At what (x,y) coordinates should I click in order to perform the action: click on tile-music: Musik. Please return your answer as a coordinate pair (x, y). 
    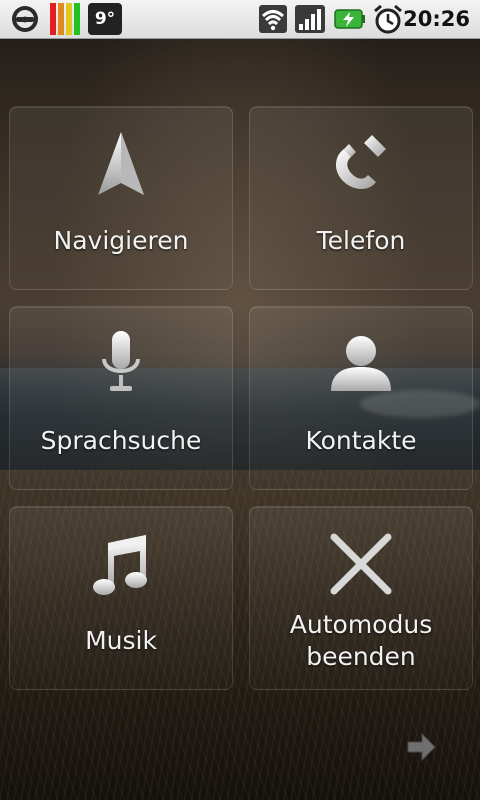
    Looking at the image, I should click on (121, 598).